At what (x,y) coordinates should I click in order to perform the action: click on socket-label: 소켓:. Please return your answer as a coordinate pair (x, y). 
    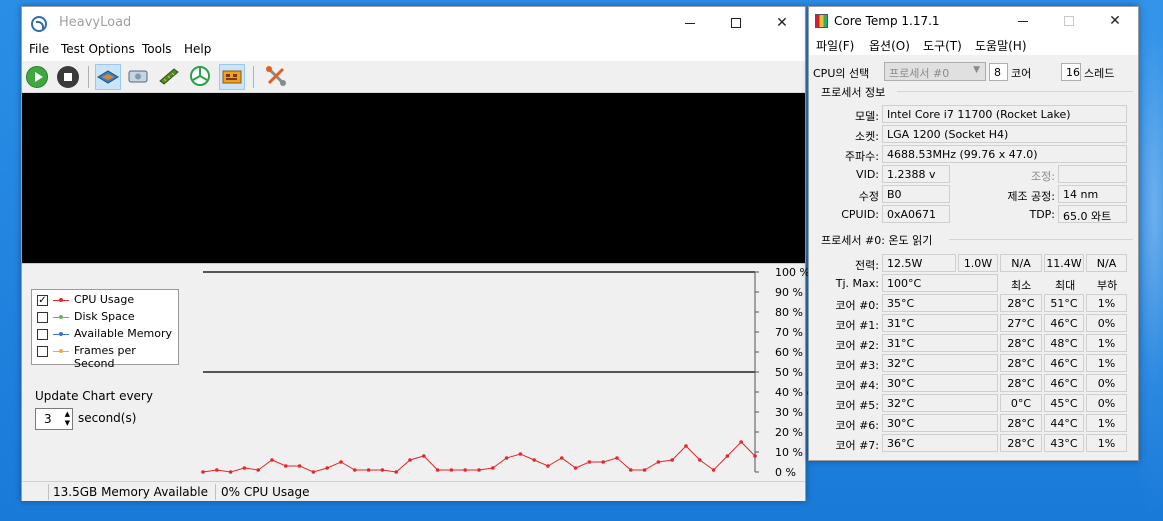
    Looking at the image, I should click on (867, 136).